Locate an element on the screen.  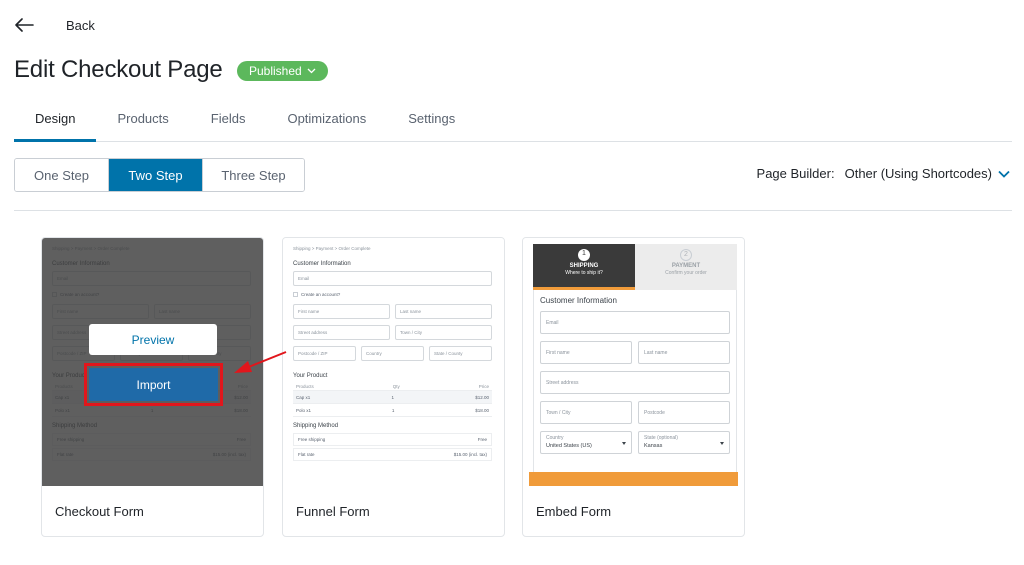
page-builder-label: Page Builder: is located at coordinates (795, 173).